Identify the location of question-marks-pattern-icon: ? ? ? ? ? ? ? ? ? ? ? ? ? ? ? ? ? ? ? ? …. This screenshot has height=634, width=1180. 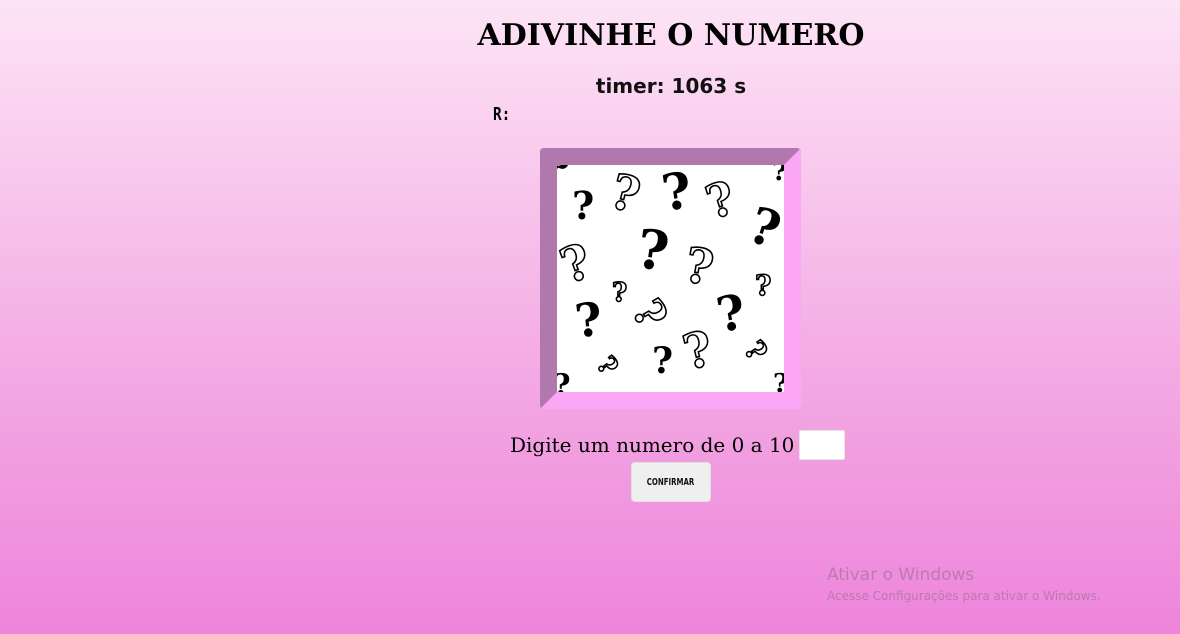
(670, 278).